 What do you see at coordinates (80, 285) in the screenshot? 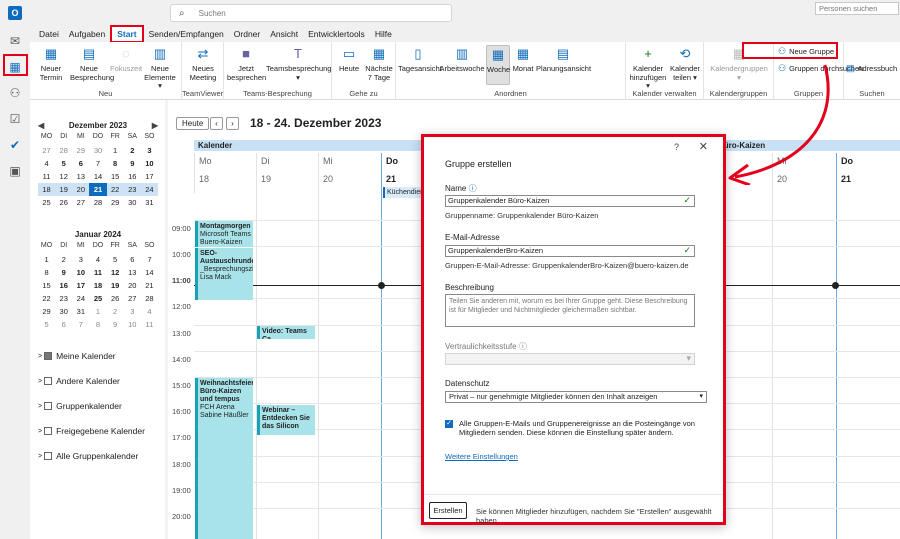
I see `mini-cal-day: 17` at bounding box center [80, 285].